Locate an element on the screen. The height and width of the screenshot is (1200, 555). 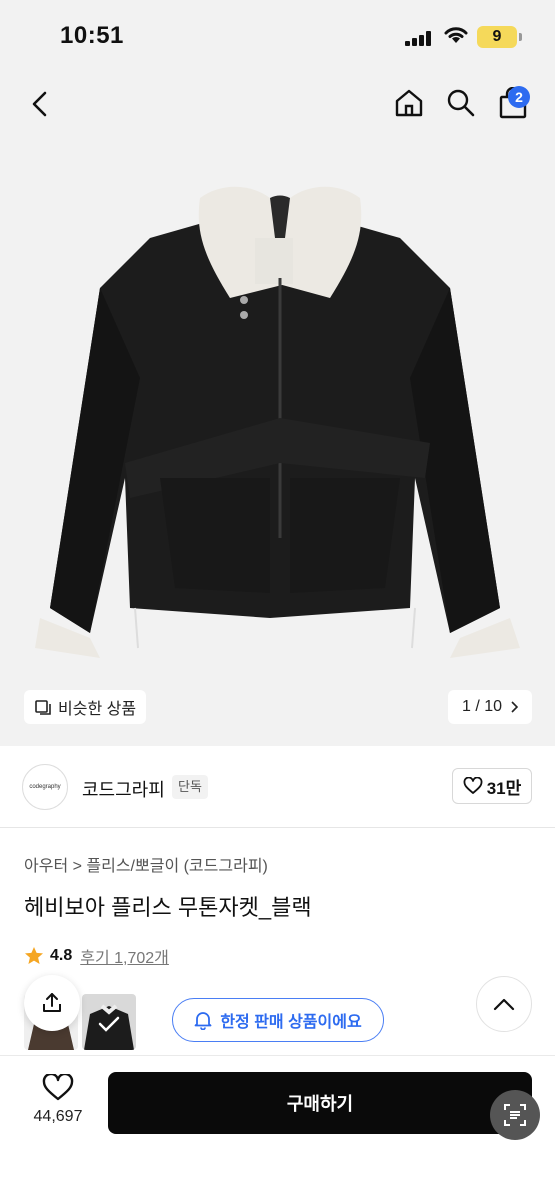
brand-logo: codegraphy is located at coordinates (45, 787).